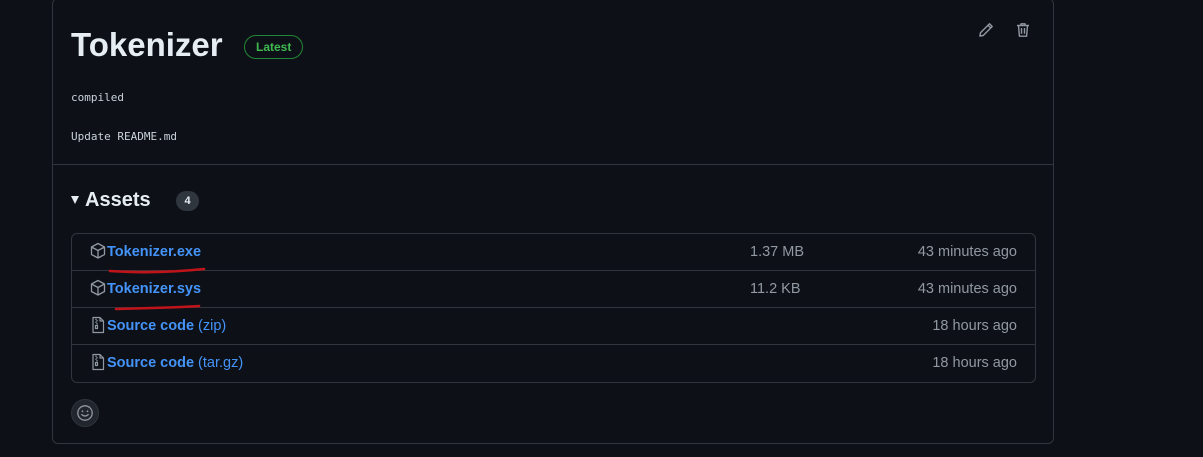  Describe the element at coordinates (775, 289) in the screenshot. I see `asset-size: 11.2 KB` at that location.